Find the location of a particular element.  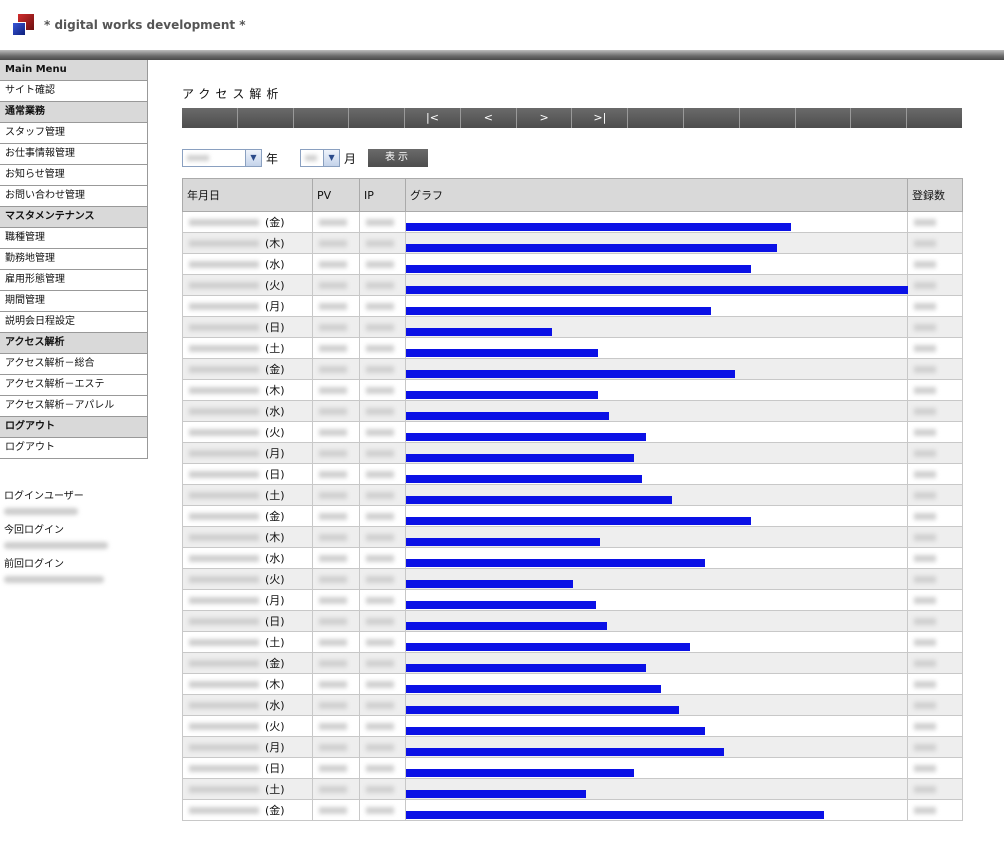

pager-button: >| is located at coordinates (600, 118).